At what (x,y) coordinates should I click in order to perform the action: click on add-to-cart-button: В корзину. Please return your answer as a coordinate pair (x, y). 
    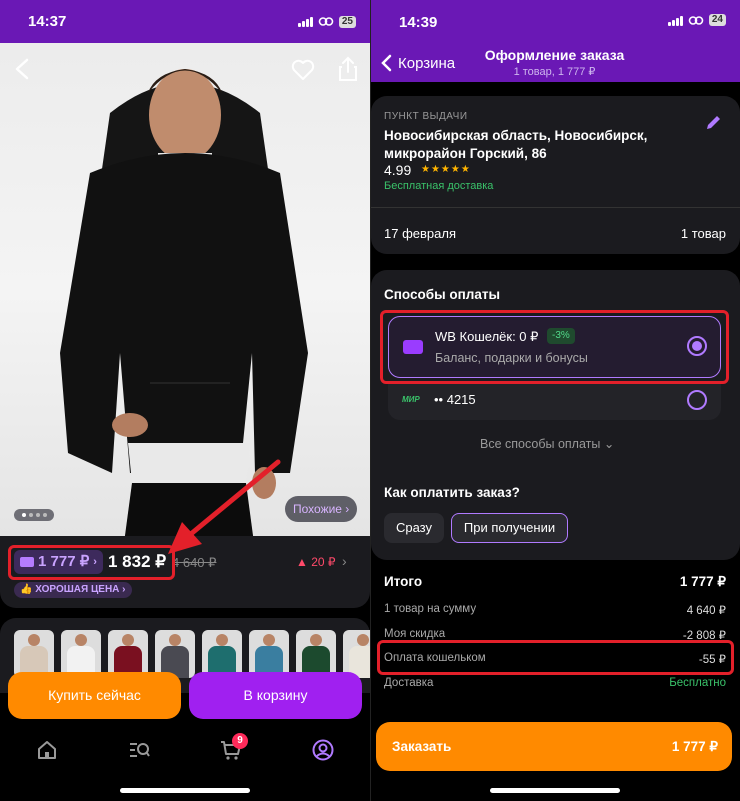
    Looking at the image, I should click on (275, 695).